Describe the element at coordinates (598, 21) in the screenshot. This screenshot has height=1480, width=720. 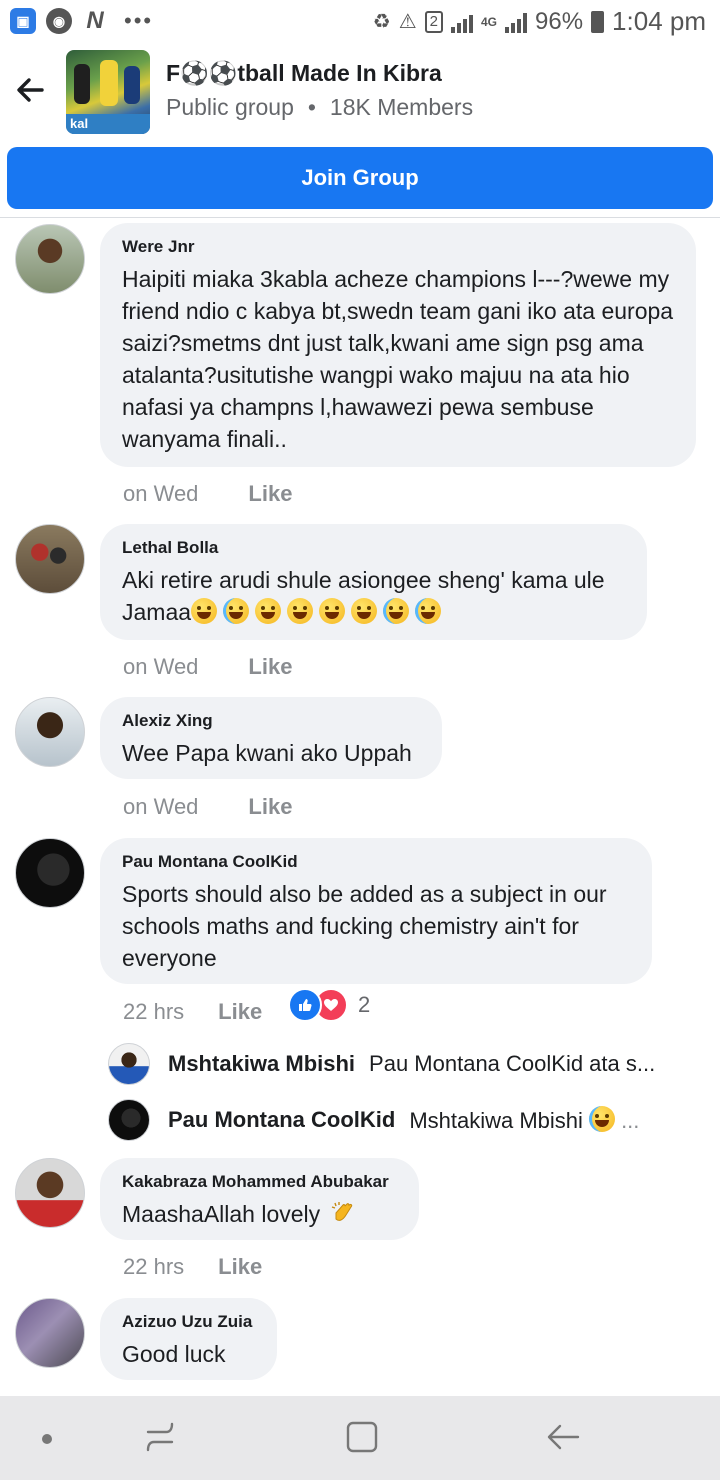
I see `battery-icon` at that location.